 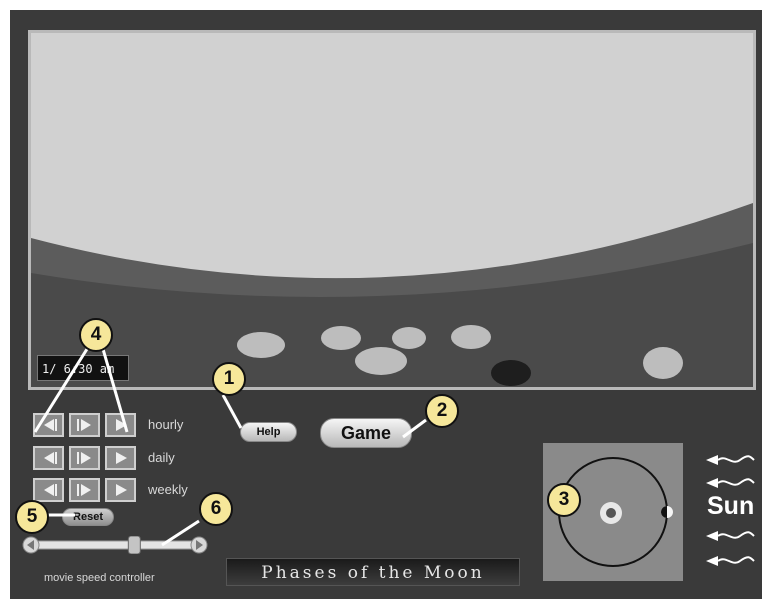 I want to click on slider-right-arrow-icon, so click(x=199, y=545).